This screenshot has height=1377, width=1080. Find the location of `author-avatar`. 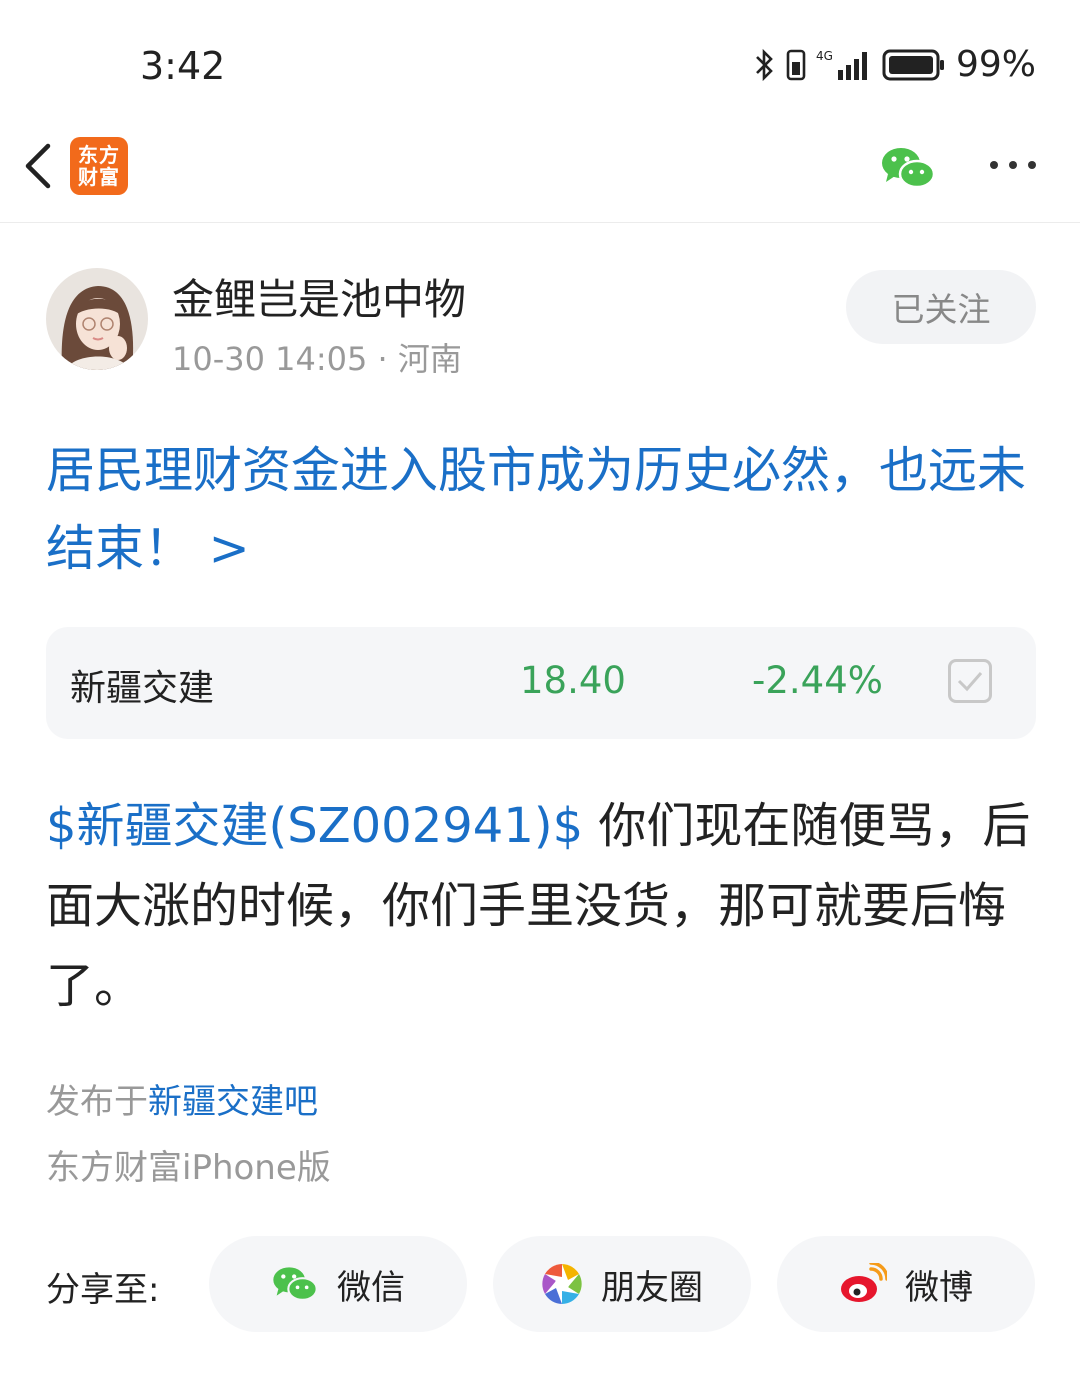

author-avatar is located at coordinates (97, 319).